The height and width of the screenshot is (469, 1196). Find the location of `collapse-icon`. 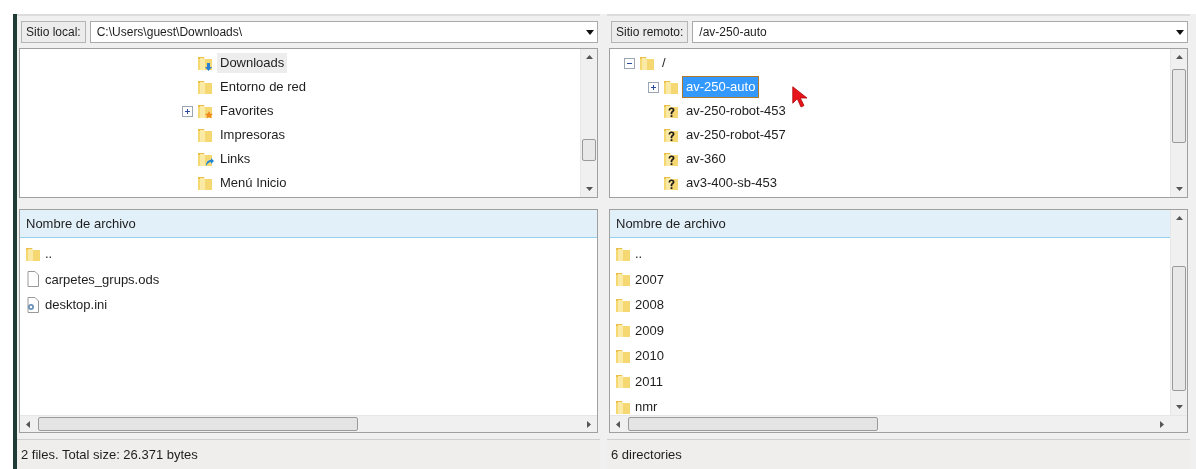

collapse-icon is located at coordinates (629, 63).